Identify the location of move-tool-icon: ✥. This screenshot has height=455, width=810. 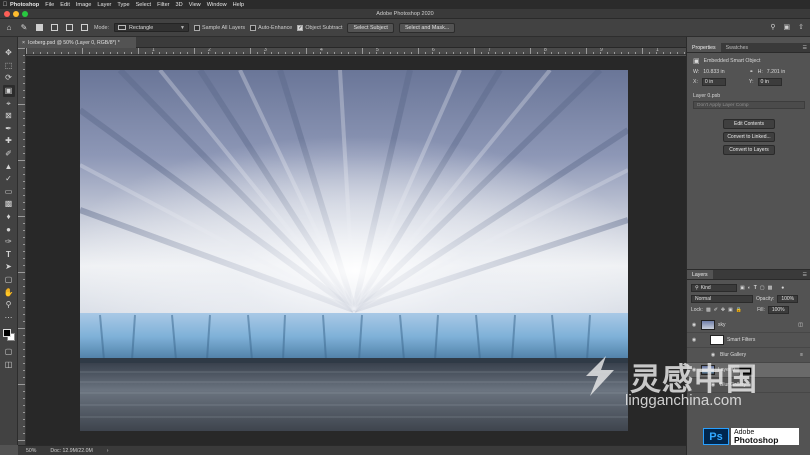
(9, 53).